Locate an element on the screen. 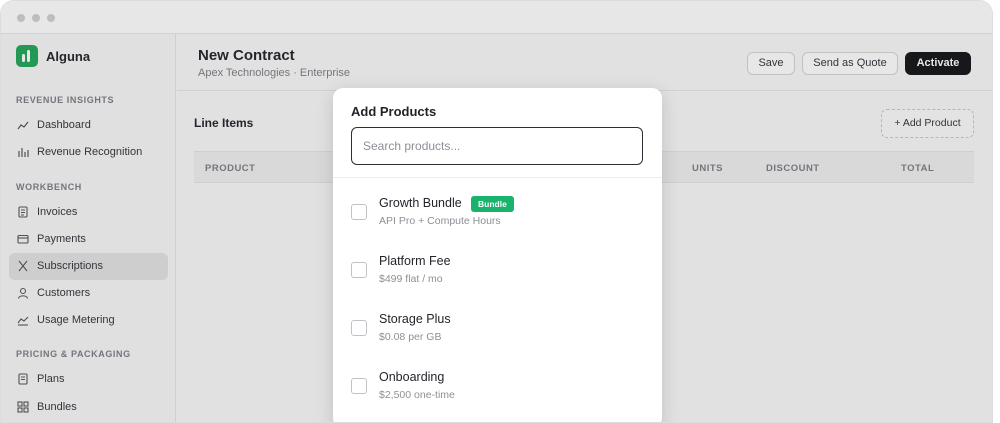 This screenshot has height=423, width=1000. product-description: $2,500 one-time is located at coordinates (417, 395).